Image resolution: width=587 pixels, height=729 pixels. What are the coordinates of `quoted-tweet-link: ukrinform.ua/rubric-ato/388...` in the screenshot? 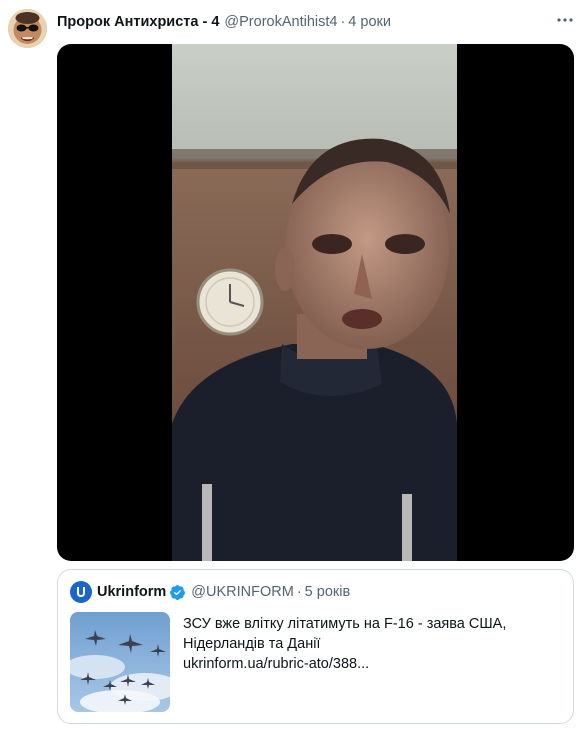 It's located at (373, 664).